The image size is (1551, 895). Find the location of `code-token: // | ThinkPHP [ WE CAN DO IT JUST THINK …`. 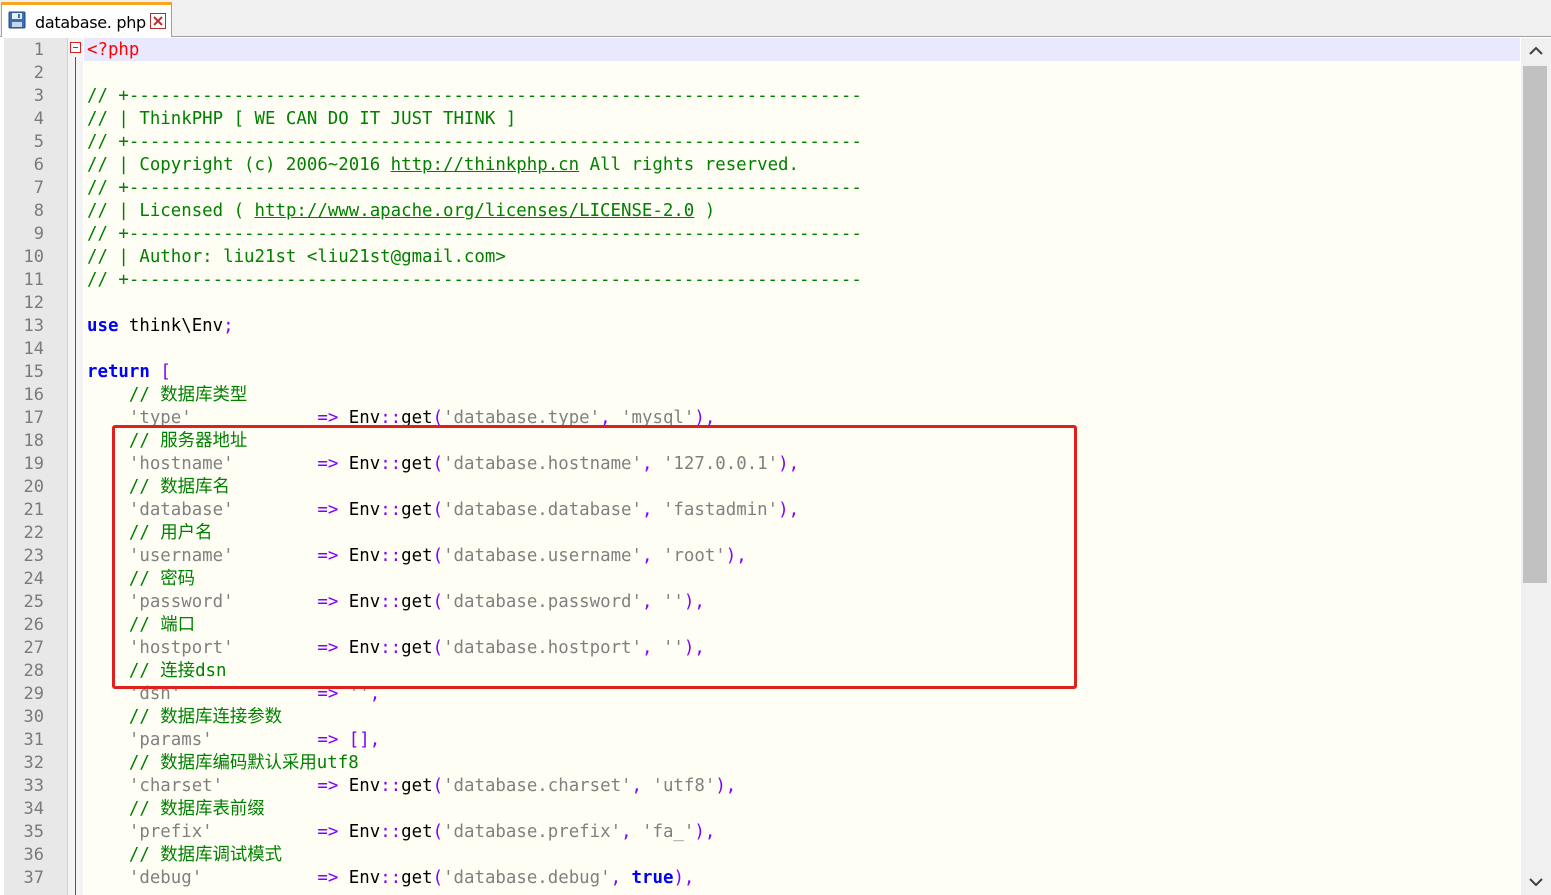

code-token: // | ThinkPHP [ WE CAN DO IT JUST THINK … is located at coordinates (302, 119).